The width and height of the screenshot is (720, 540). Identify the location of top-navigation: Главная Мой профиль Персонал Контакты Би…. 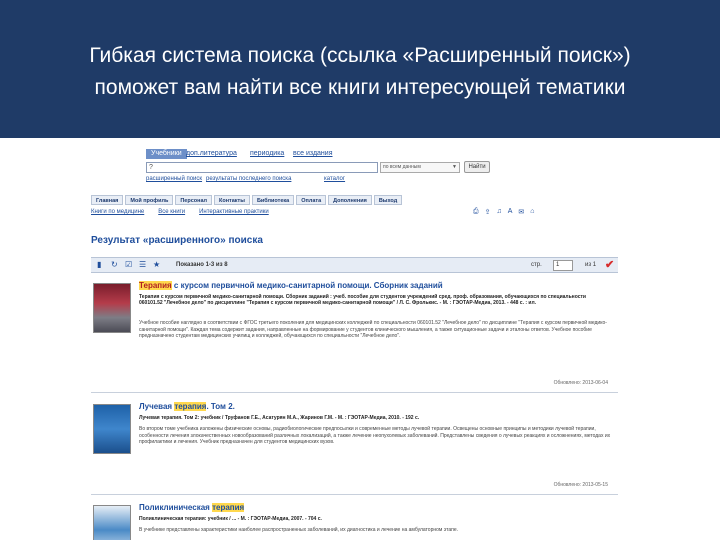
(247, 200).